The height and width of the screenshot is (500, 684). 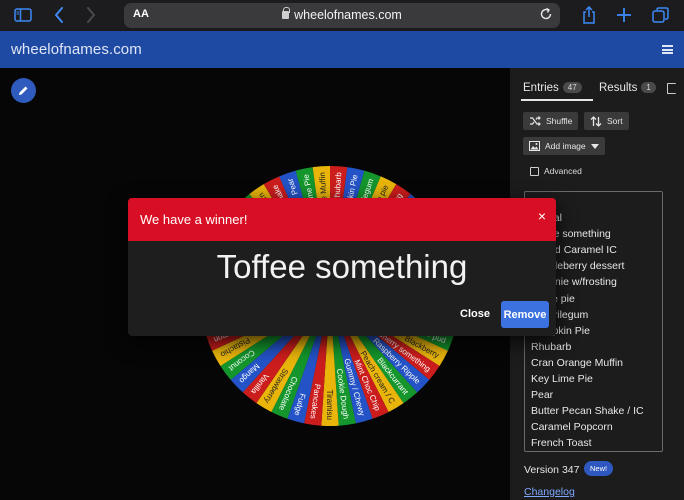 I want to click on add-image-label: Add image, so click(x=565, y=146).